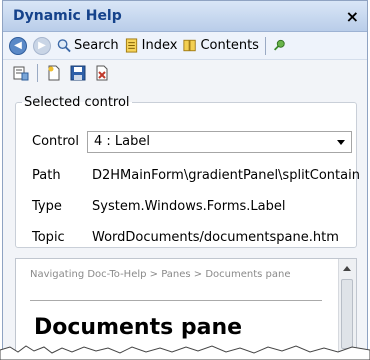  What do you see at coordinates (47, 206) in the screenshot?
I see `type-label: Type` at bounding box center [47, 206].